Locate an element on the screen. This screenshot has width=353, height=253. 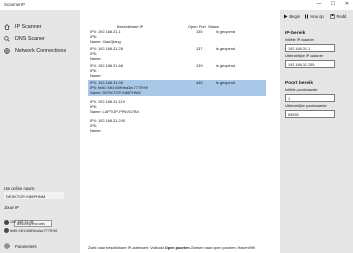
ip-range-title: IP-bereik is located at coordinates (295, 33).